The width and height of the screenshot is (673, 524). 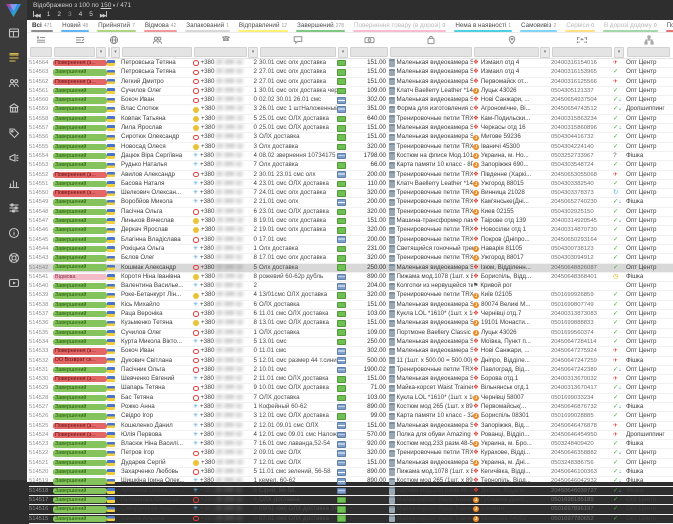 I want to click on tab-status-5: Відправлений 12, so click(x=263, y=26).